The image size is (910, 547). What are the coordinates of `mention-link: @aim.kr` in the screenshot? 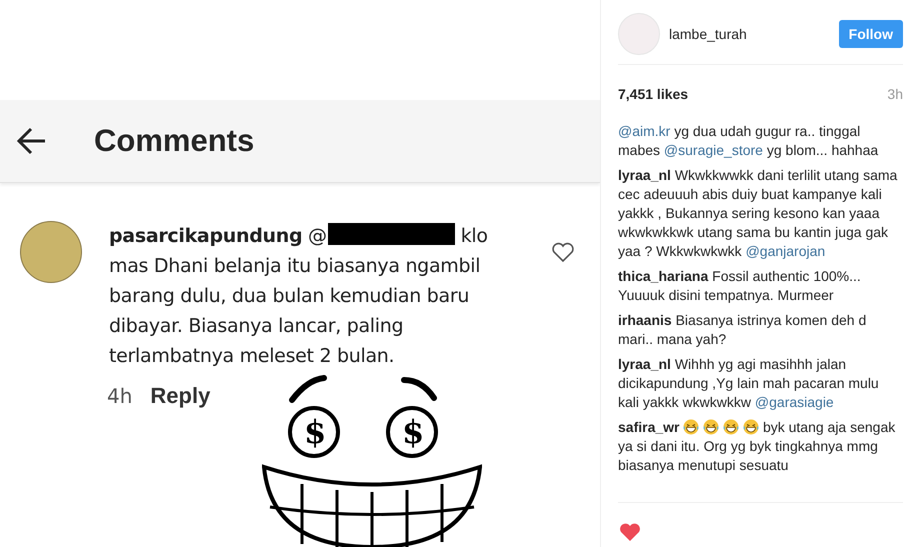 It's located at (644, 131).